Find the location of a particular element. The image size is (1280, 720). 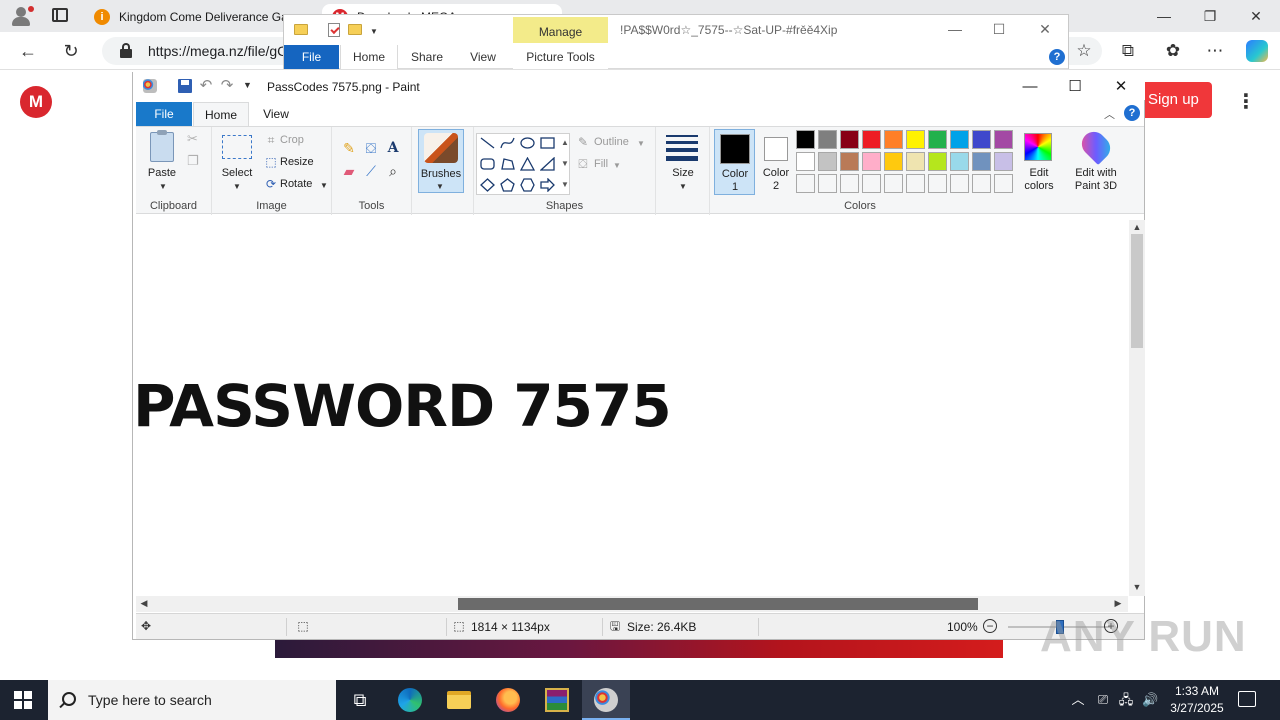

text-tool-icon: A is located at coordinates (393, 148).